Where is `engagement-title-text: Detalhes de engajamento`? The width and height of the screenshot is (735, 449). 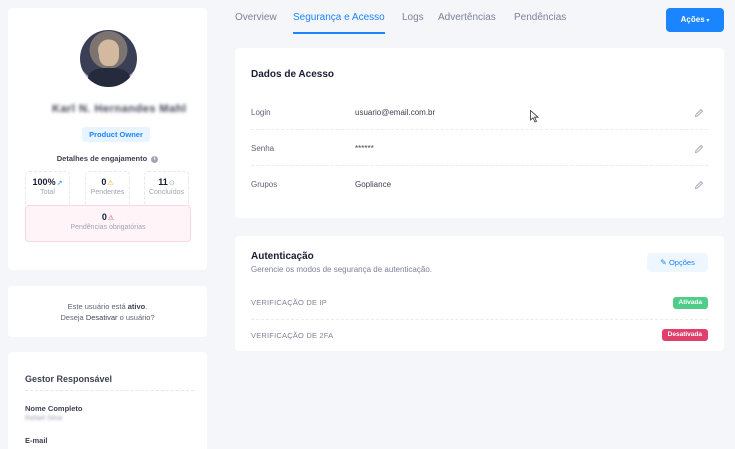
engagement-title-text: Detalhes de engajamento is located at coordinates (102, 158).